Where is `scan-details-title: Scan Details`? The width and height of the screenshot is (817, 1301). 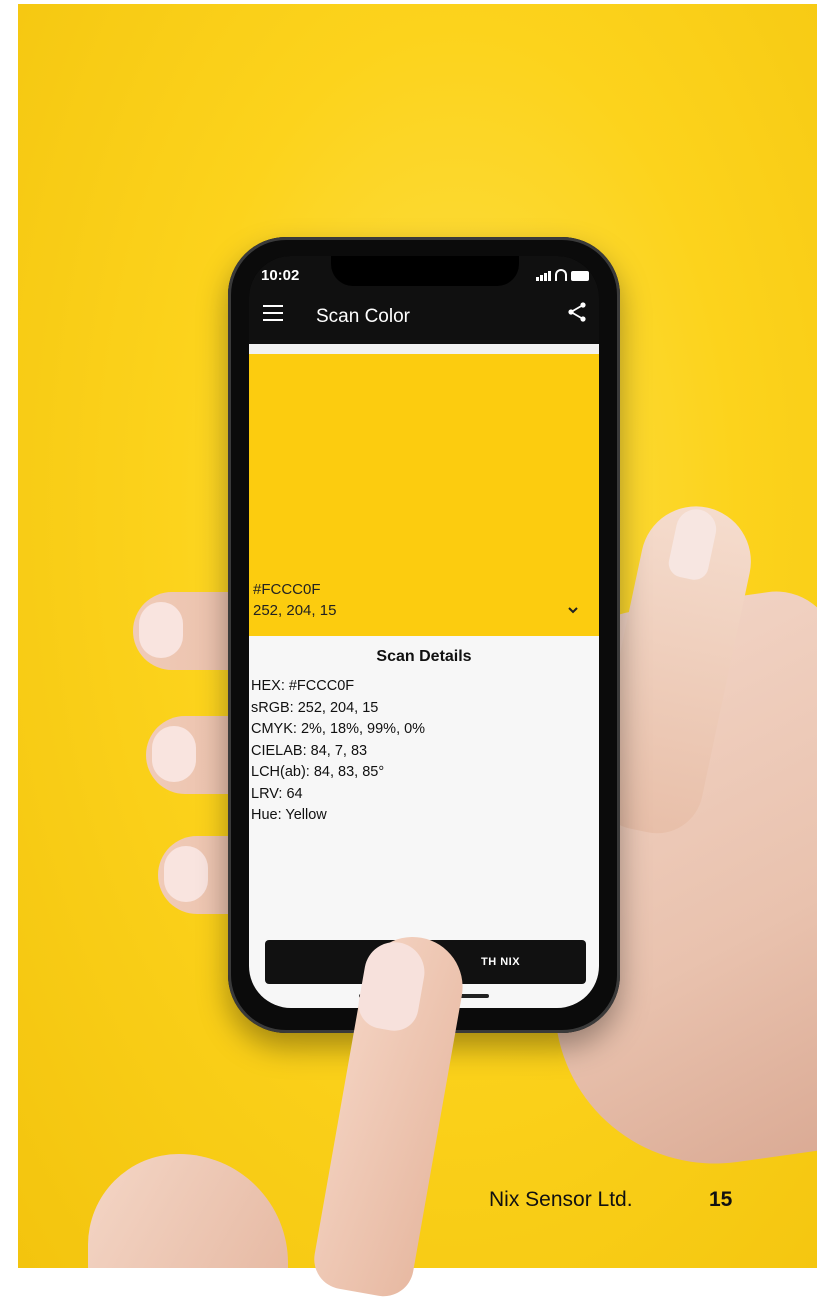
scan-details-title: Scan Details is located at coordinates (424, 656).